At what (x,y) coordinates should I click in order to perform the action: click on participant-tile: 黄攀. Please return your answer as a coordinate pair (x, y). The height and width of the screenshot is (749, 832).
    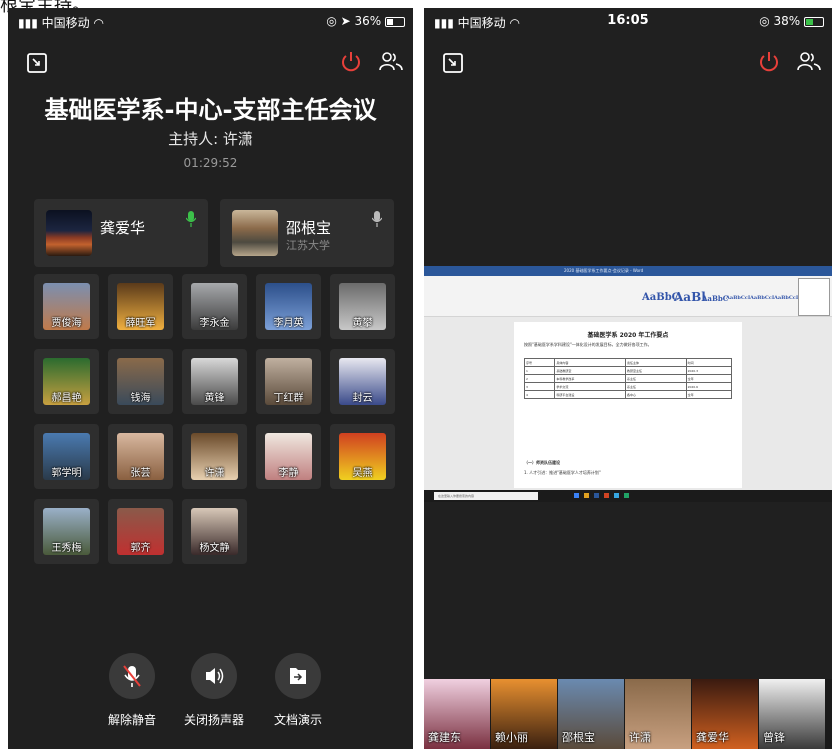
    Looking at the image, I should click on (362, 306).